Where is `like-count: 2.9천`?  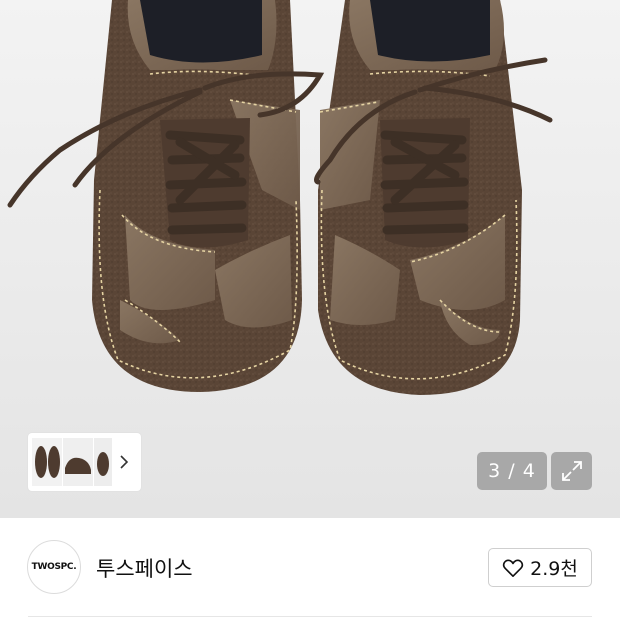 like-count: 2.9천 is located at coordinates (554, 569).